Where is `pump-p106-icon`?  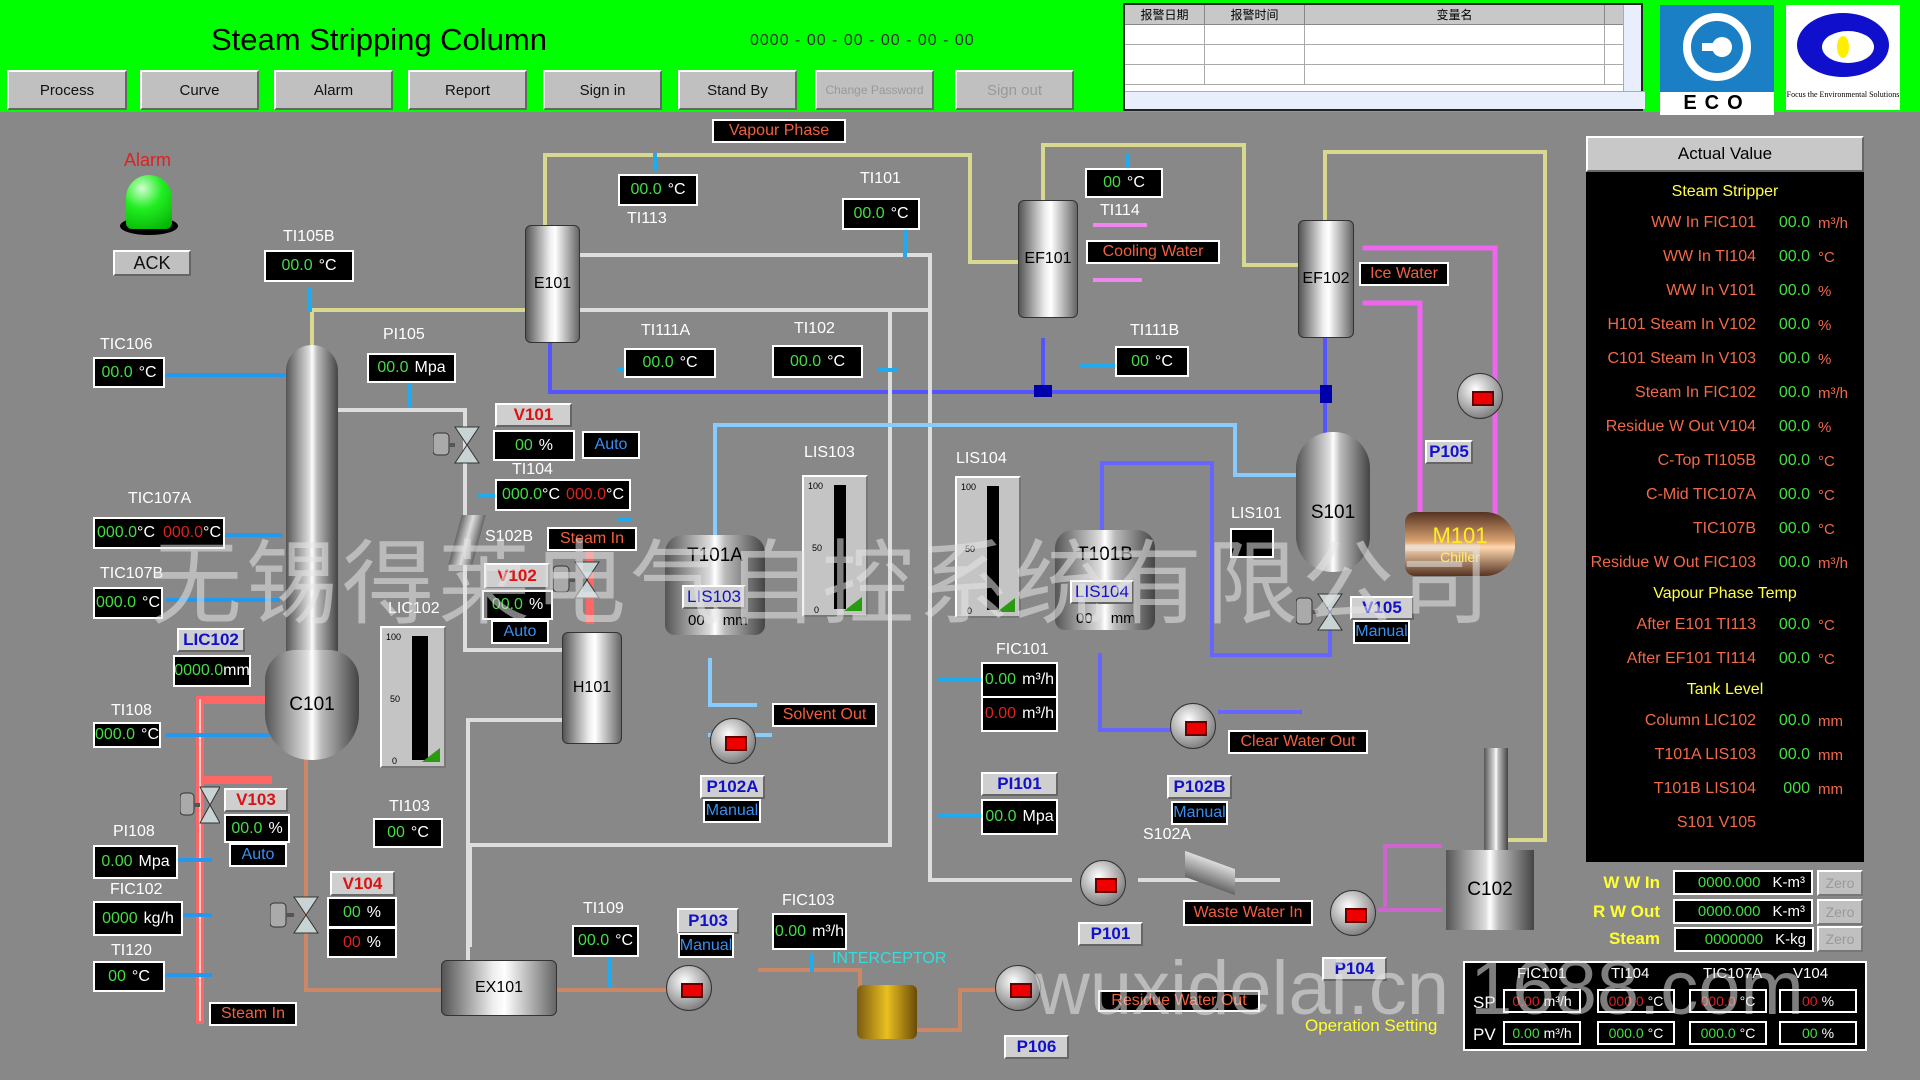 pump-p106-icon is located at coordinates (1018, 988).